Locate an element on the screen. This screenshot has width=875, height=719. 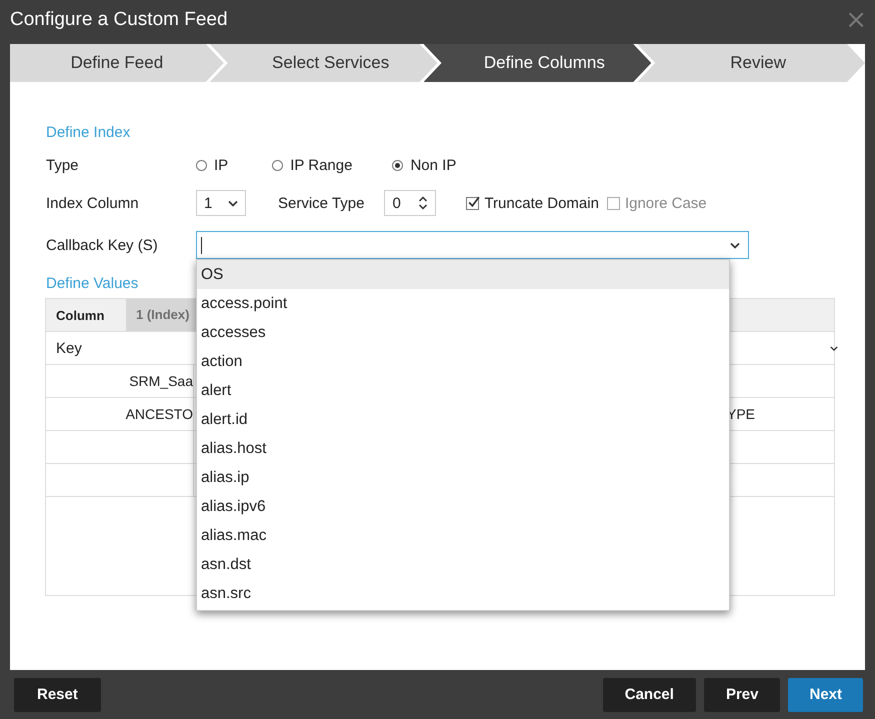
table-cell: ANCESTO is located at coordinates (159, 414).